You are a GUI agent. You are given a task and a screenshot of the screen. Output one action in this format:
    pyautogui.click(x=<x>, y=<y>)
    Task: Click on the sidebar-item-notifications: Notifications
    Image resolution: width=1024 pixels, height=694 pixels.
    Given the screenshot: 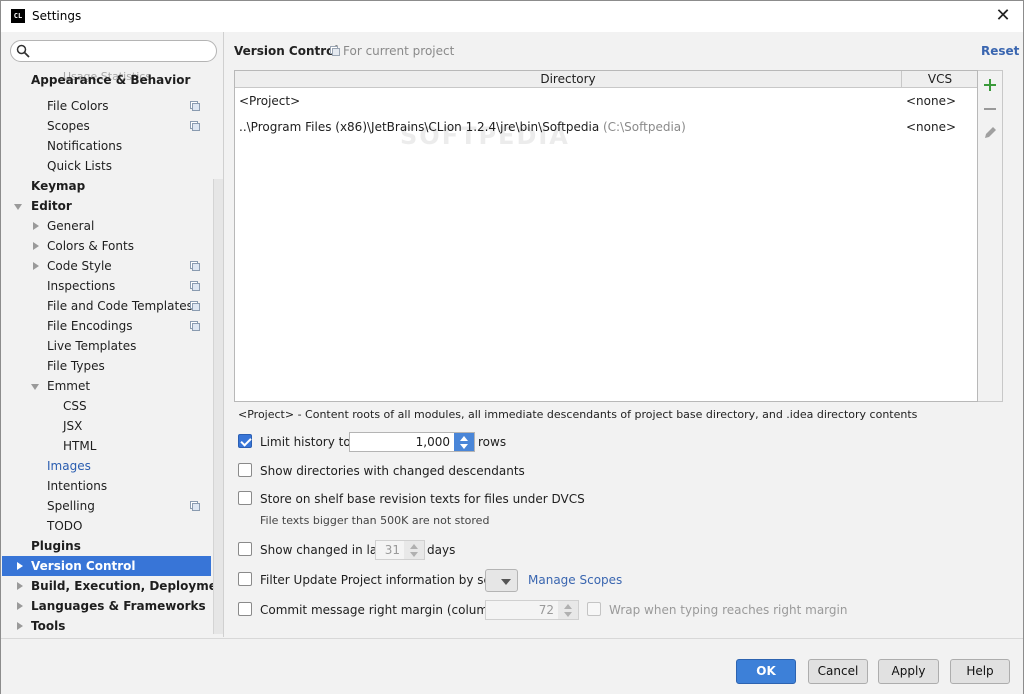 What is the action you would take?
    pyautogui.click(x=106, y=146)
    